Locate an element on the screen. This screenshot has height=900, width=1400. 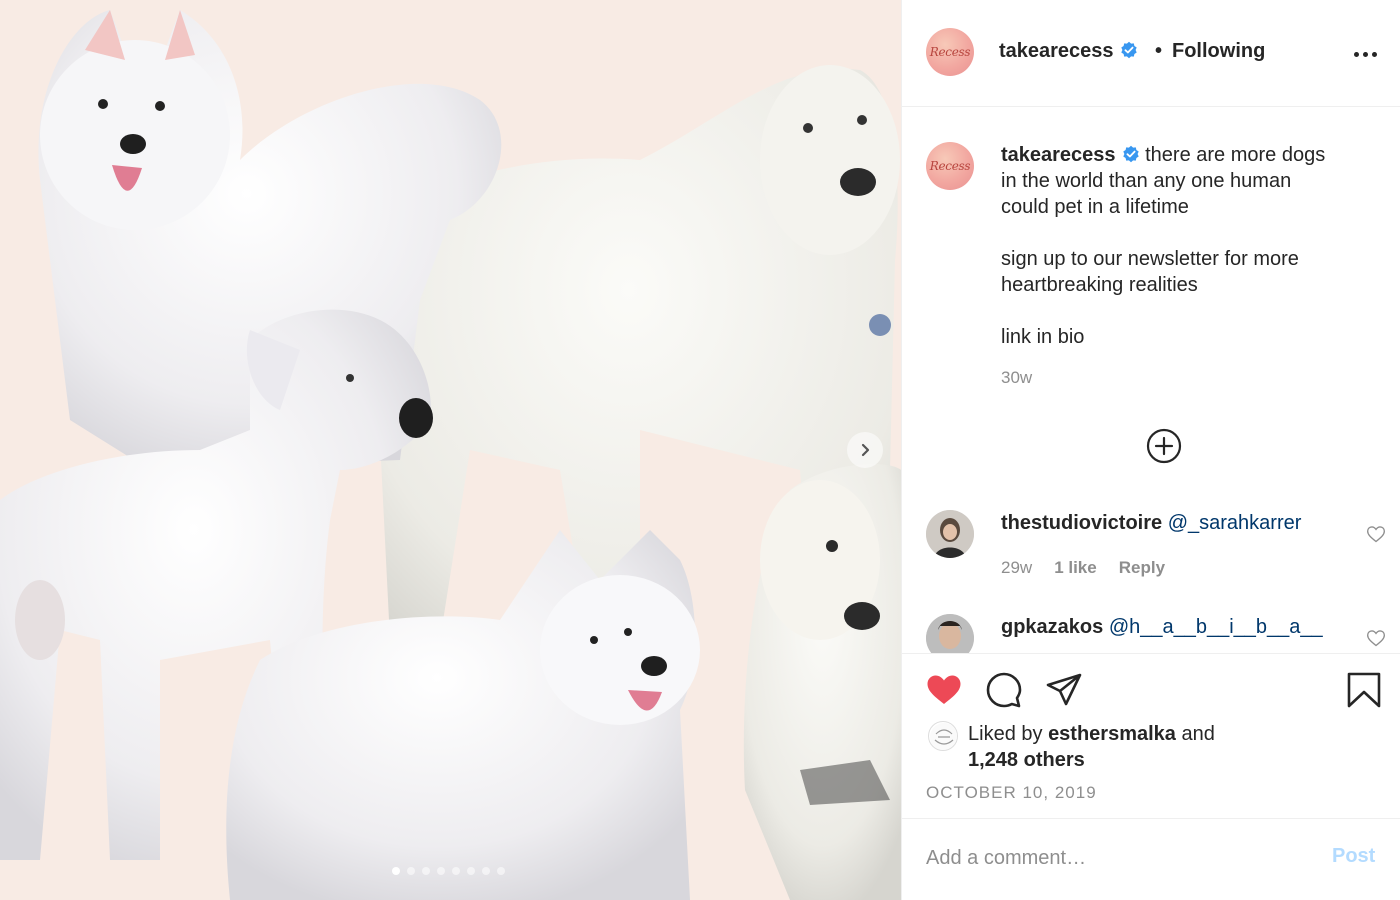
likes-others-link: 1,248 others is located at coordinates (1026, 760).